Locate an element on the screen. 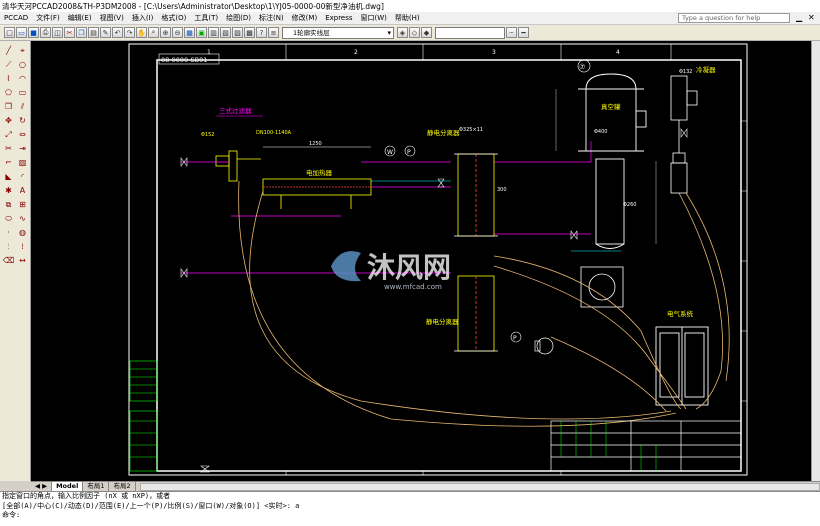 This screenshot has height=526, width=820. minimize-icon: ▁ is located at coordinates (799, 18).